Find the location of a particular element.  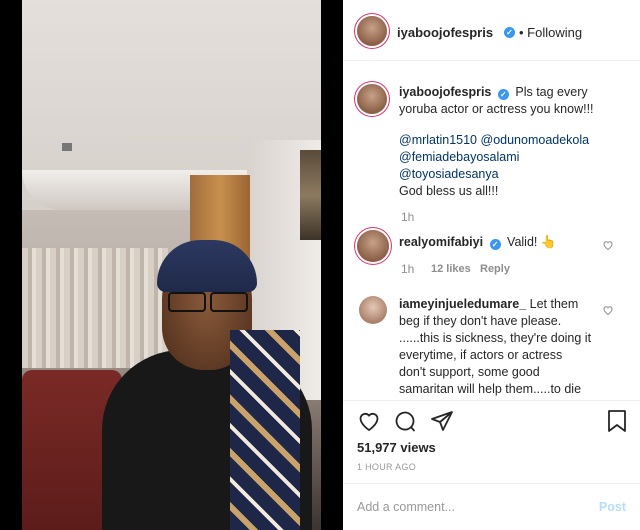

author-avatar is located at coordinates (372, 31).